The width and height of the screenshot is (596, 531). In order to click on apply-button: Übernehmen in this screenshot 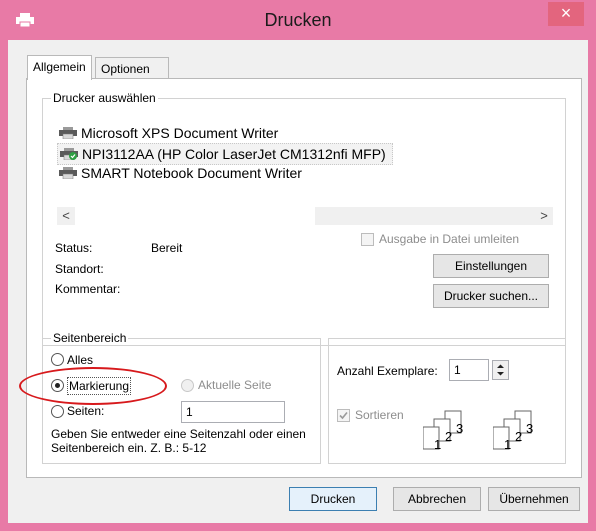, I will do `click(534, 499)`.